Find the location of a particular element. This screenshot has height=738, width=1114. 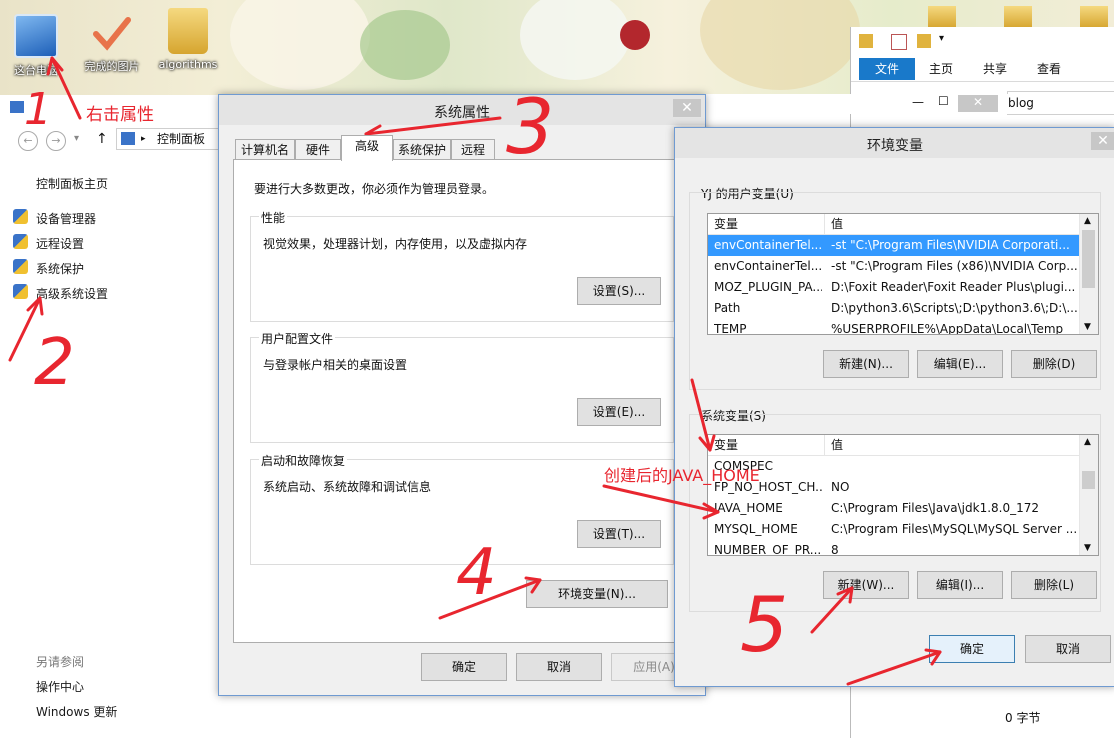

arrow-to-java-home is located at coordinates (661, 499).